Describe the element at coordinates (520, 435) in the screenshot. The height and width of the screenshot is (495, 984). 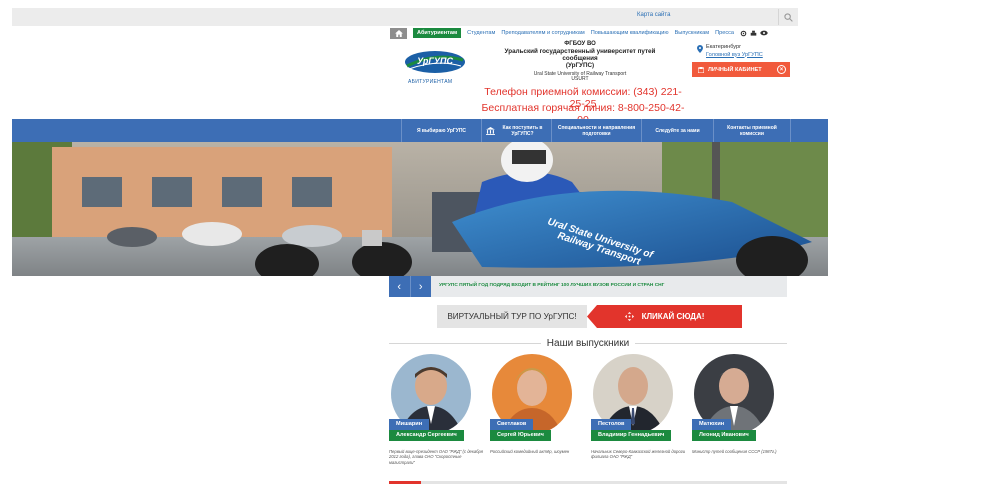
I see `graduate-first-name: Сергей Юрьевич` at that location.